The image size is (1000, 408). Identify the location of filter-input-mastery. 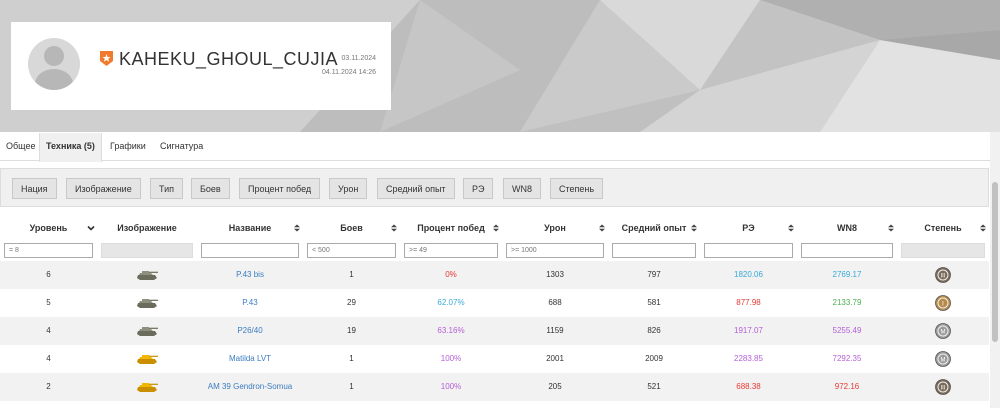
(943, 250).